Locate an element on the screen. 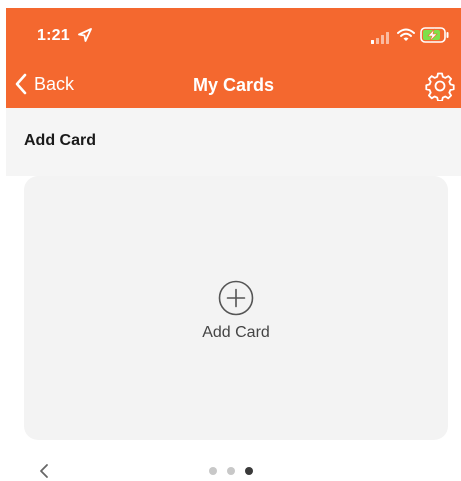  add-card-label: Add Card is located at coordinates (236, 332).